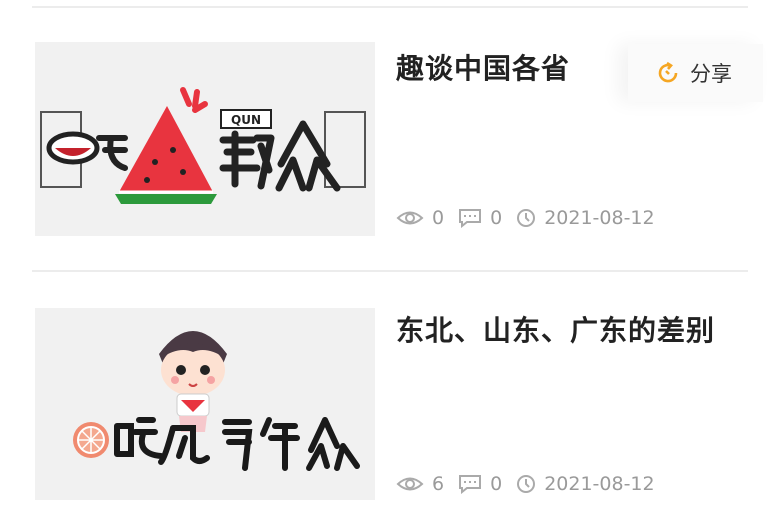  I want to click on views-stat: 0, so click(420, 218).